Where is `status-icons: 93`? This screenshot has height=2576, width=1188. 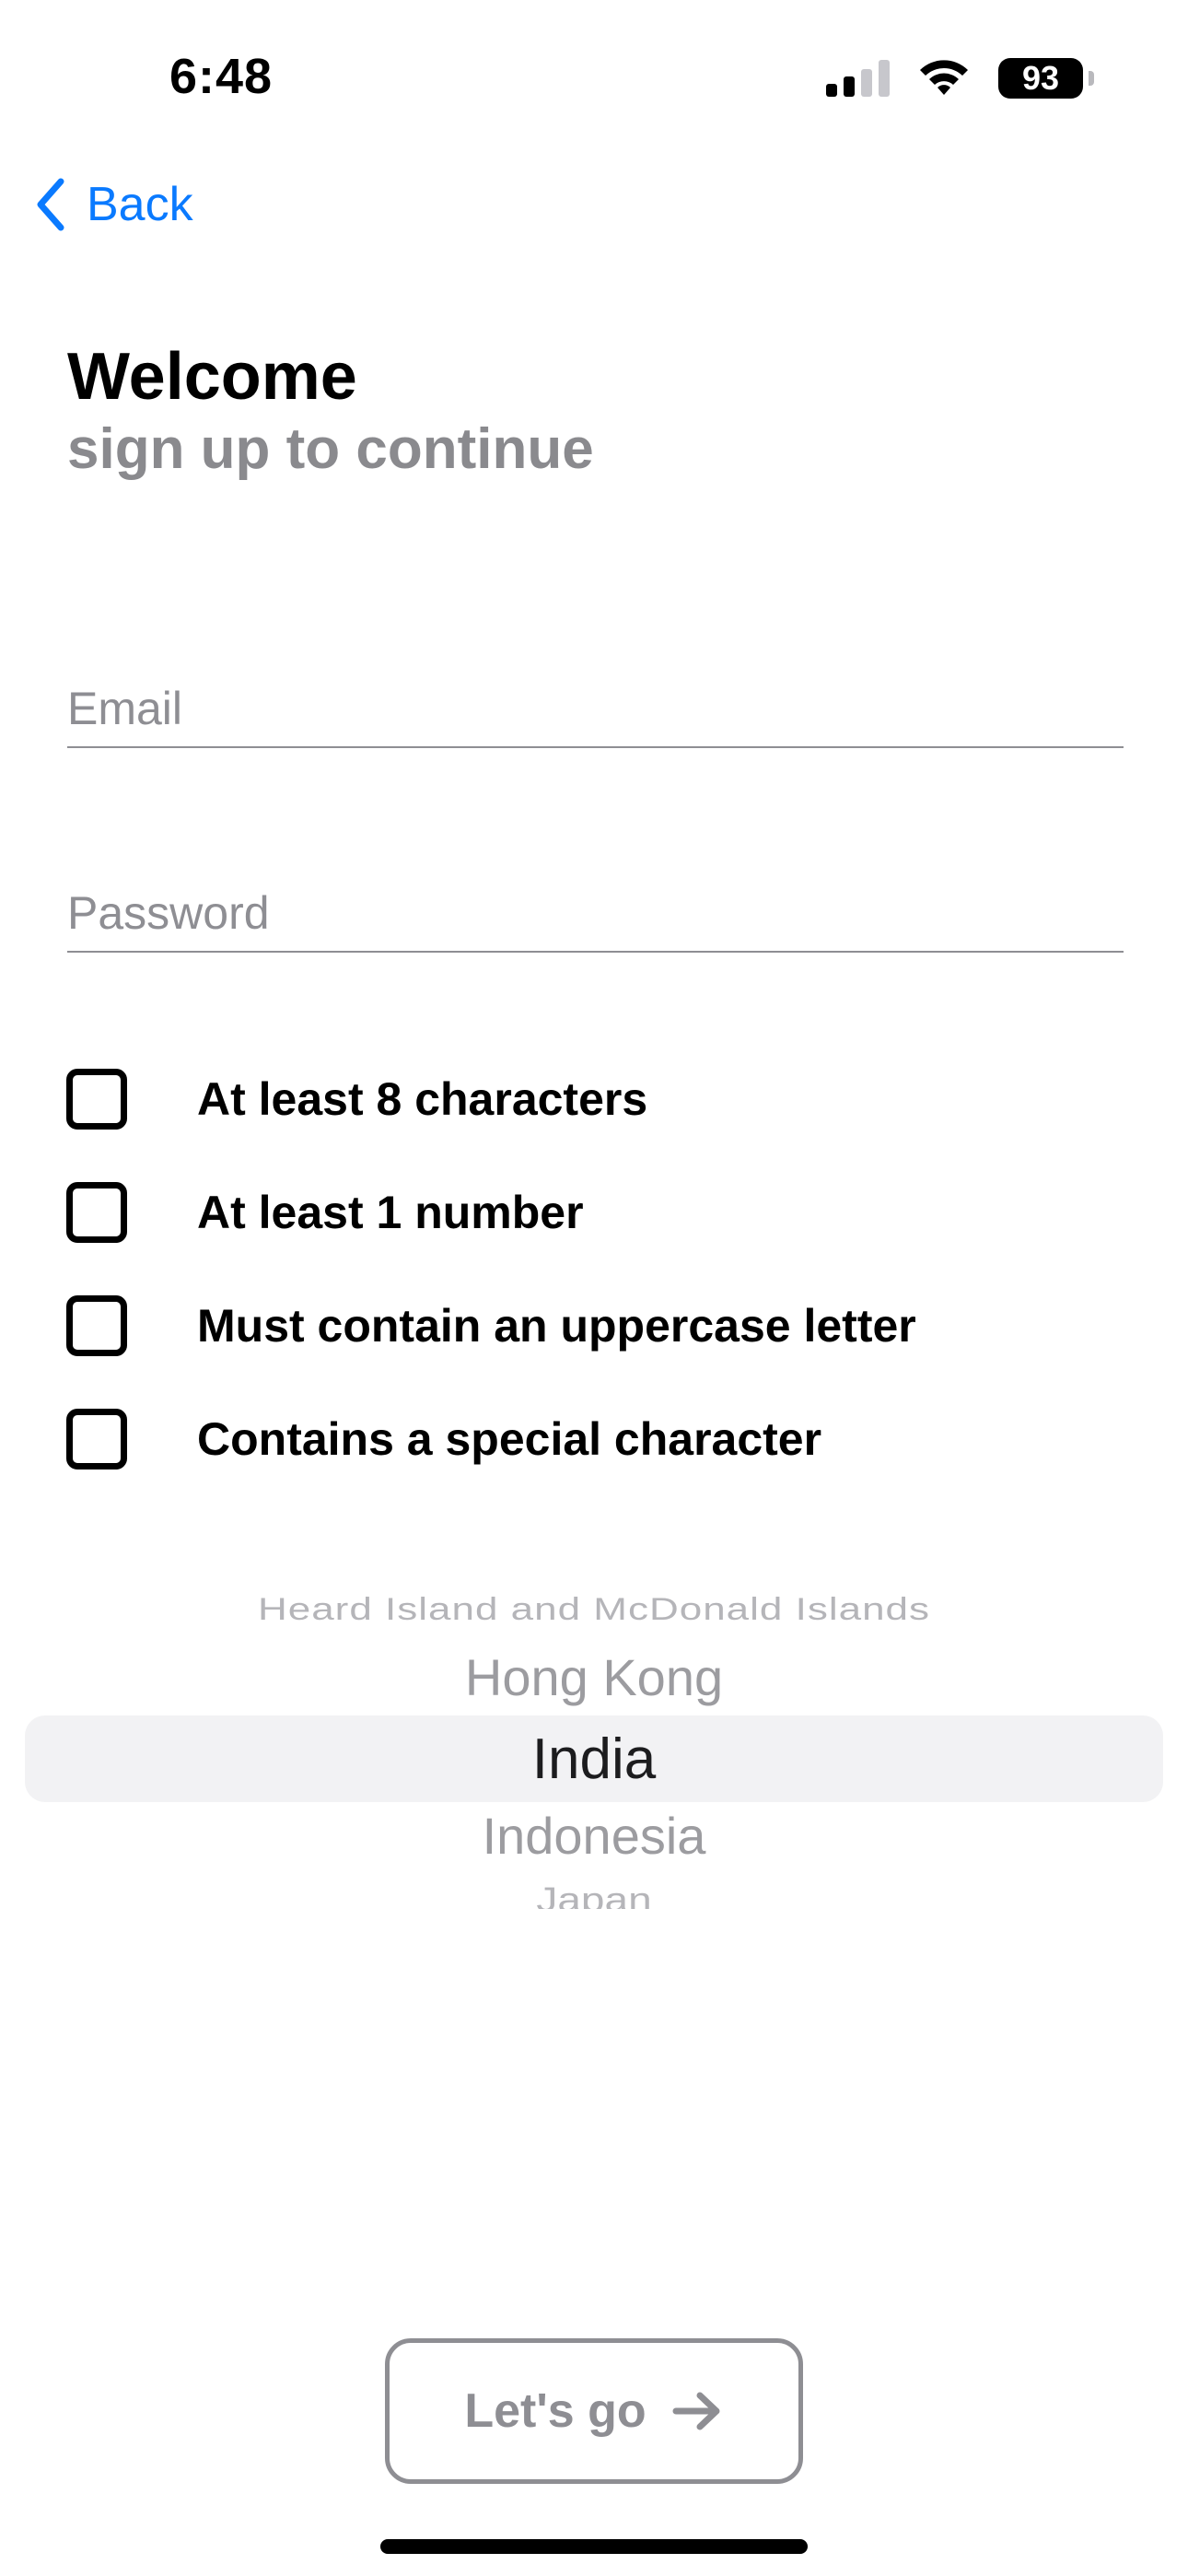 status-icons: 93 is located at coordinates (960, 78).